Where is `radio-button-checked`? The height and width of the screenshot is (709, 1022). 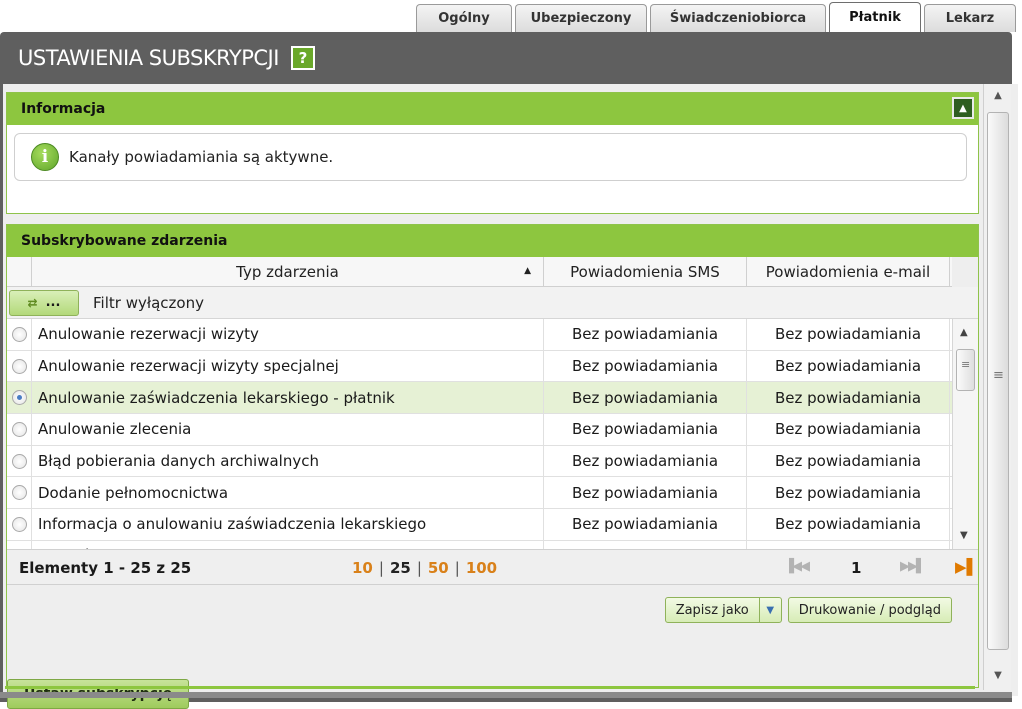
radio-button-checked is located at coordinates (19, 398).